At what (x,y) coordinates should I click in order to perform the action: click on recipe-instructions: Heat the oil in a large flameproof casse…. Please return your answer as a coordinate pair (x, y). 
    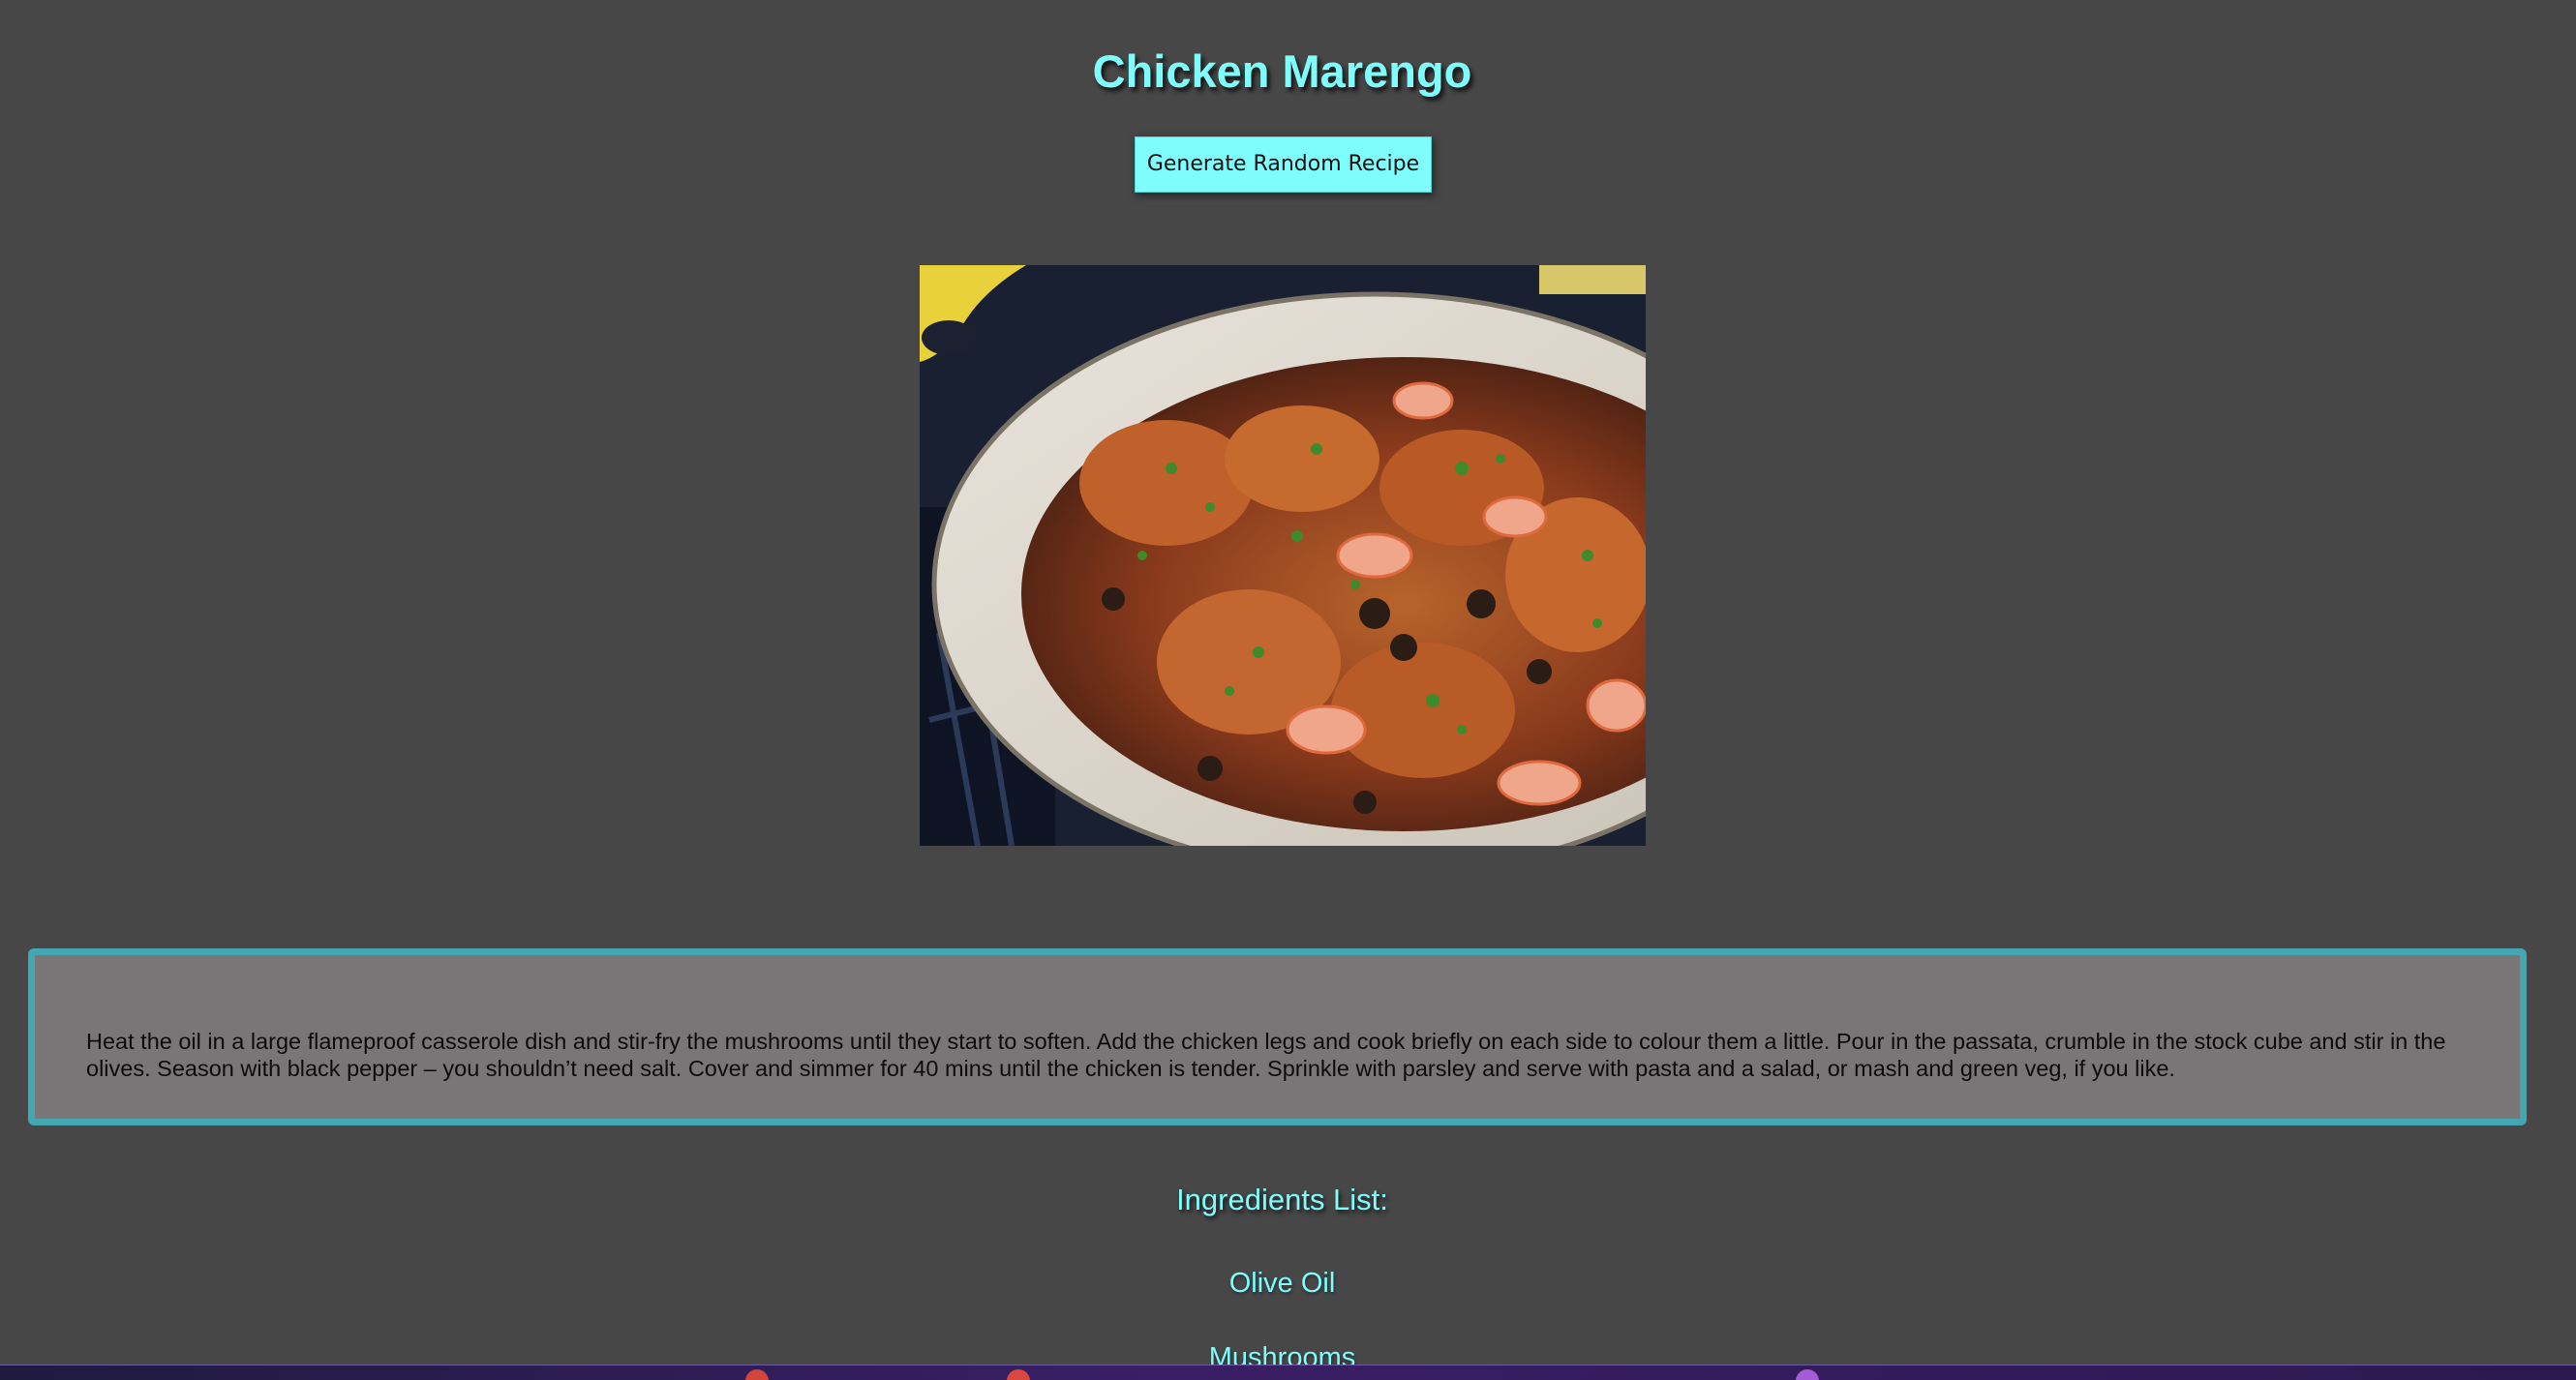
    Looking at the image, I should click on (1277, 1037).